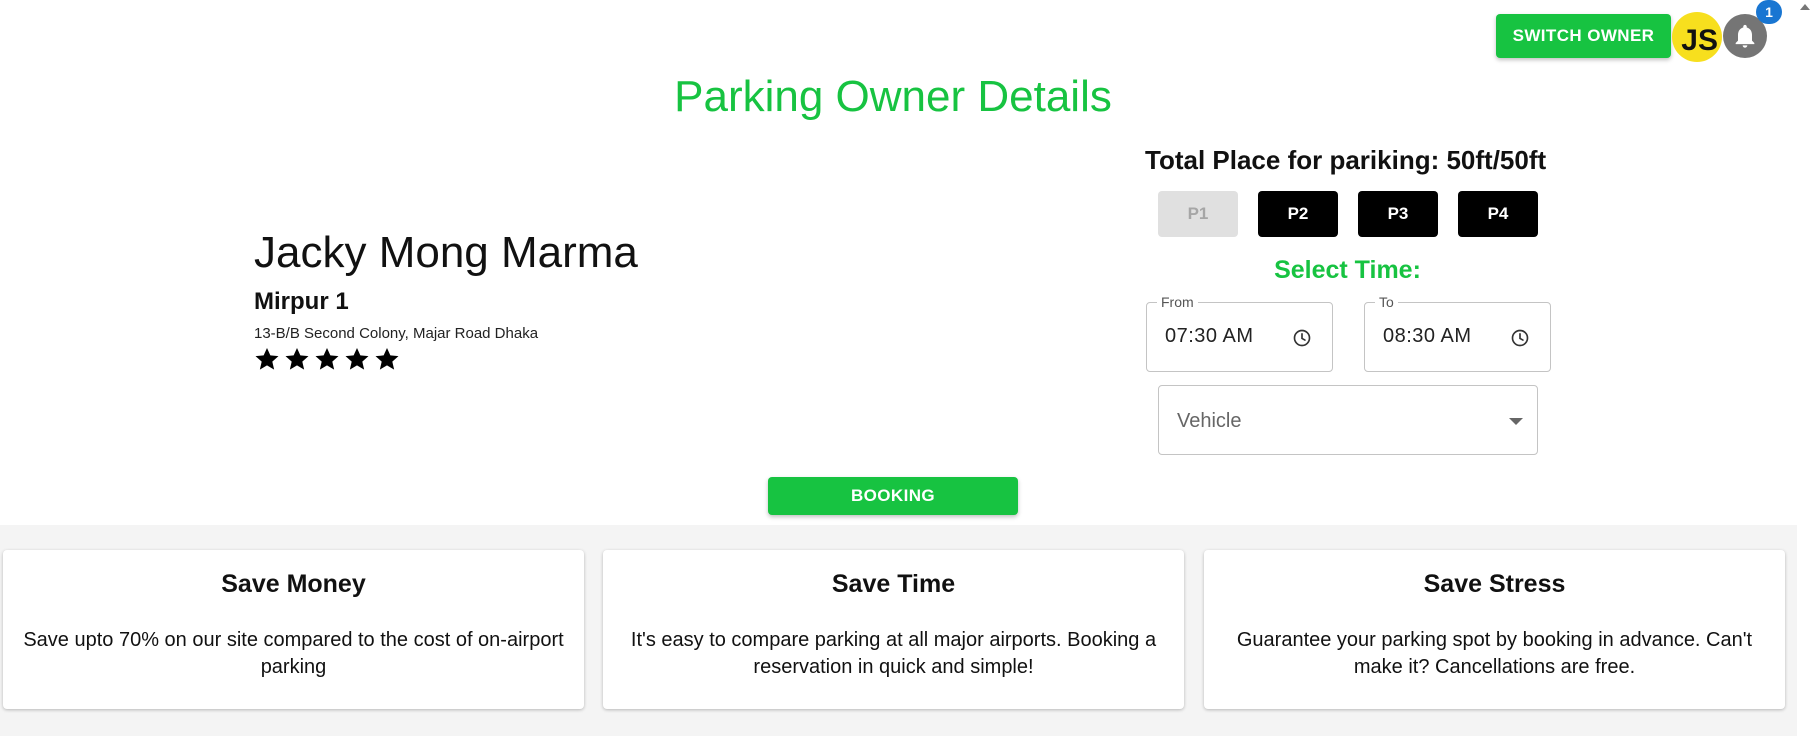 The height and width of the screenshot is (736, 1811). Describe the element at coordinates (396, 333) in the screenshot. I see `owner-address: 13-B/B Second Colony, Majar Road Dhaka` at that location.